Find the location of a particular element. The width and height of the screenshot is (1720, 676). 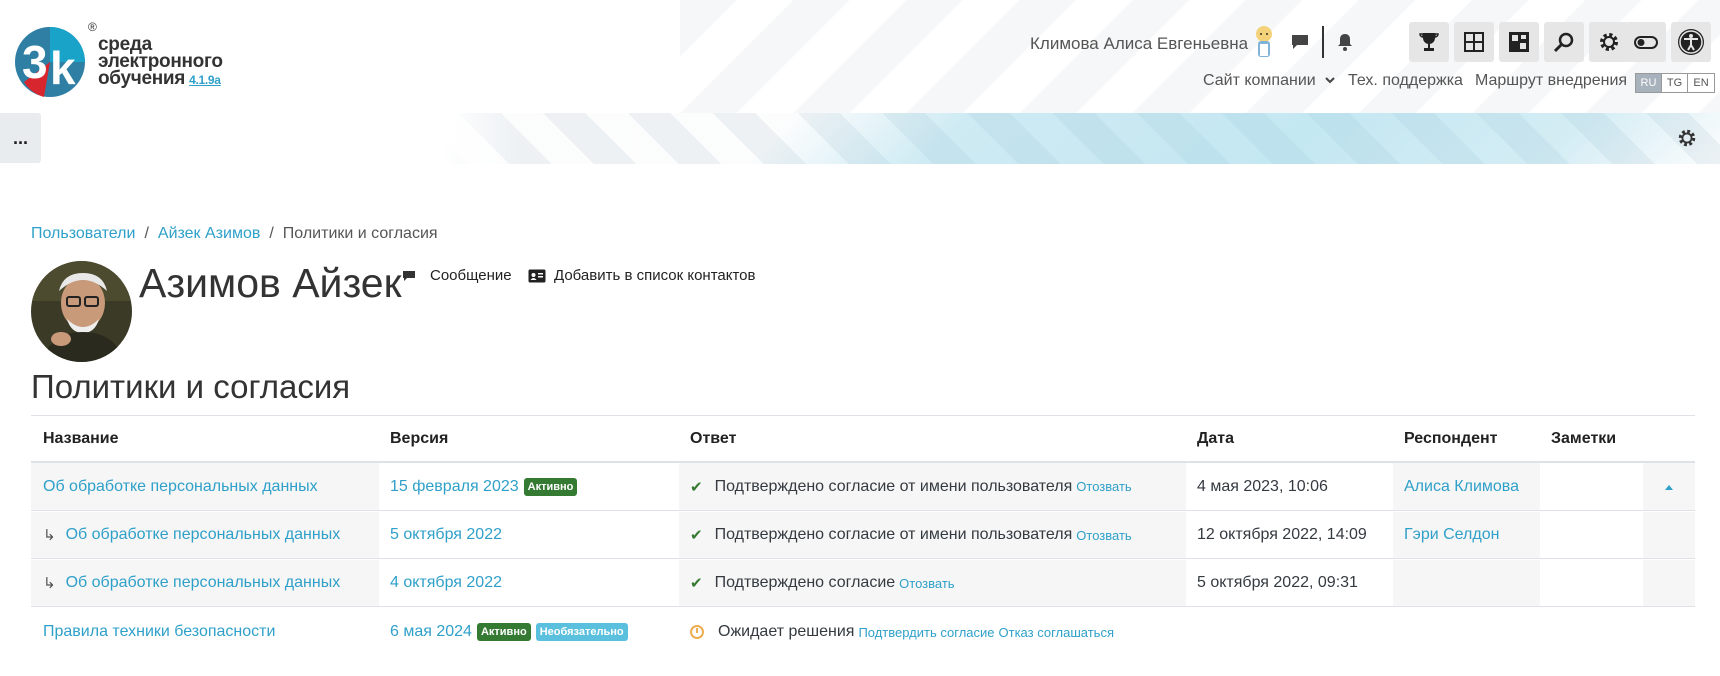

logo-text: среда электронного обучения 4.1.9a is located at coordinates (160, 62).